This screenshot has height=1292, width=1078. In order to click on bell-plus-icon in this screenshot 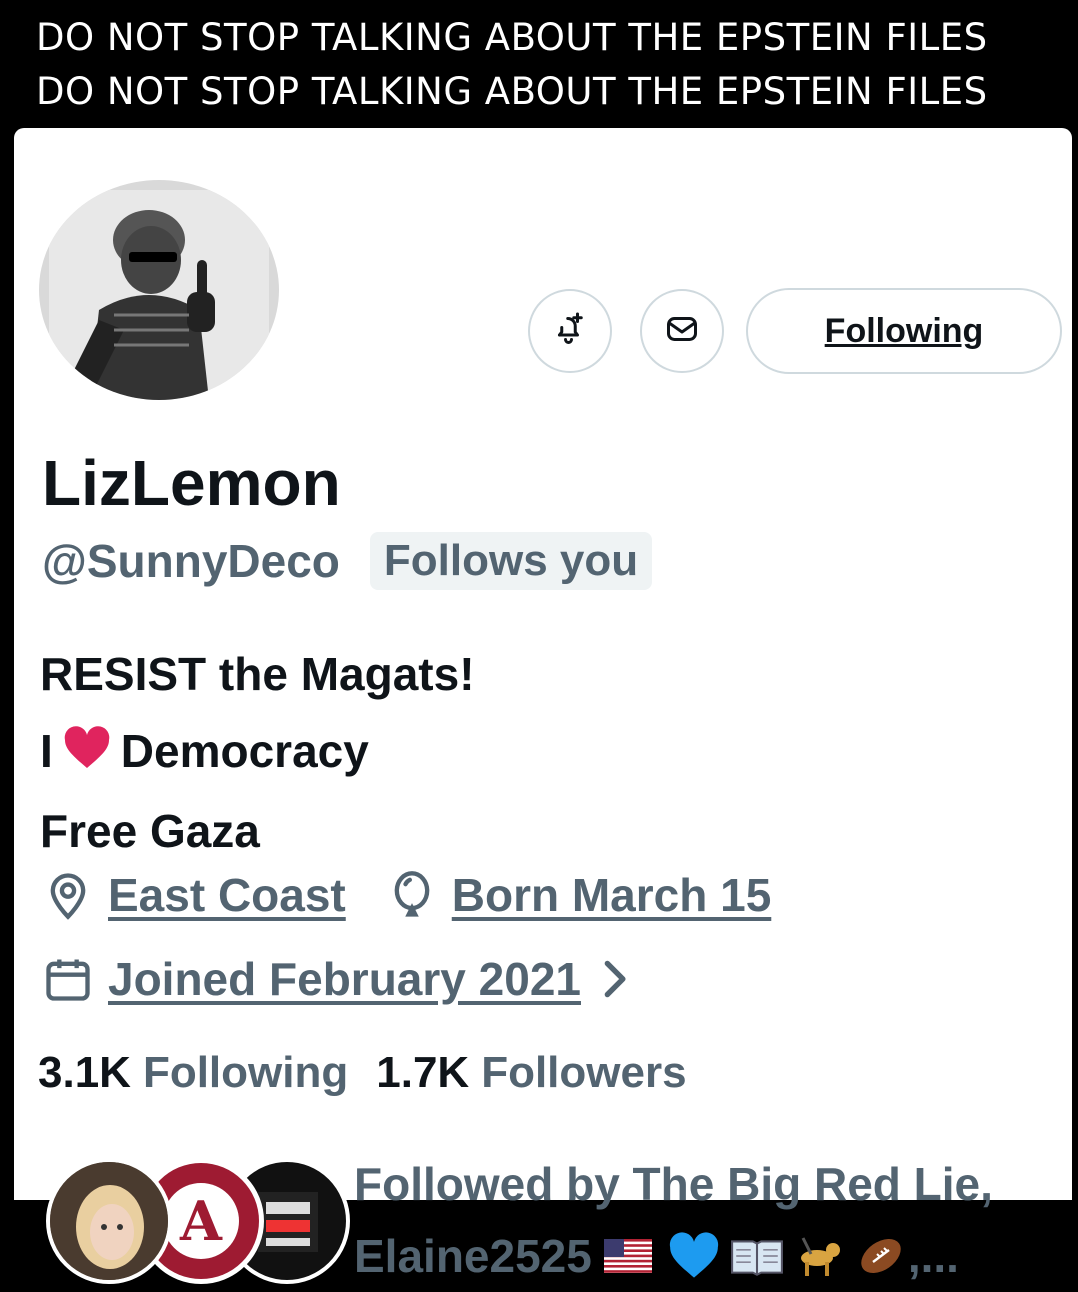, I will do `click(570, 331)`.